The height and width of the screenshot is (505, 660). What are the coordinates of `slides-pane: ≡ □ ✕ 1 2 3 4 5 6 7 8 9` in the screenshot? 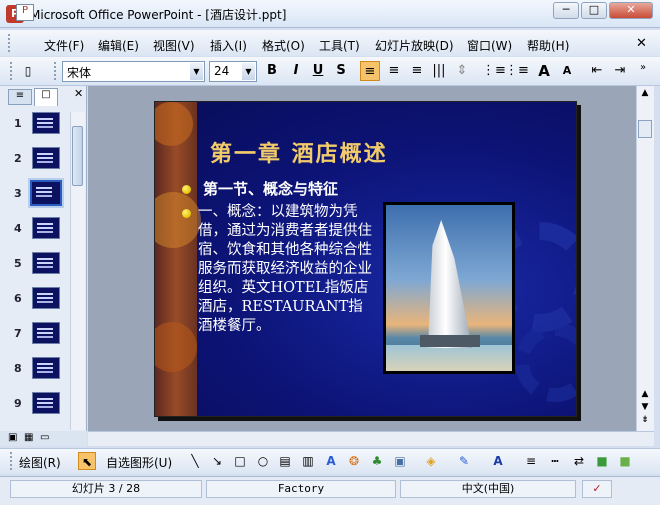 It's located at (43, 266).